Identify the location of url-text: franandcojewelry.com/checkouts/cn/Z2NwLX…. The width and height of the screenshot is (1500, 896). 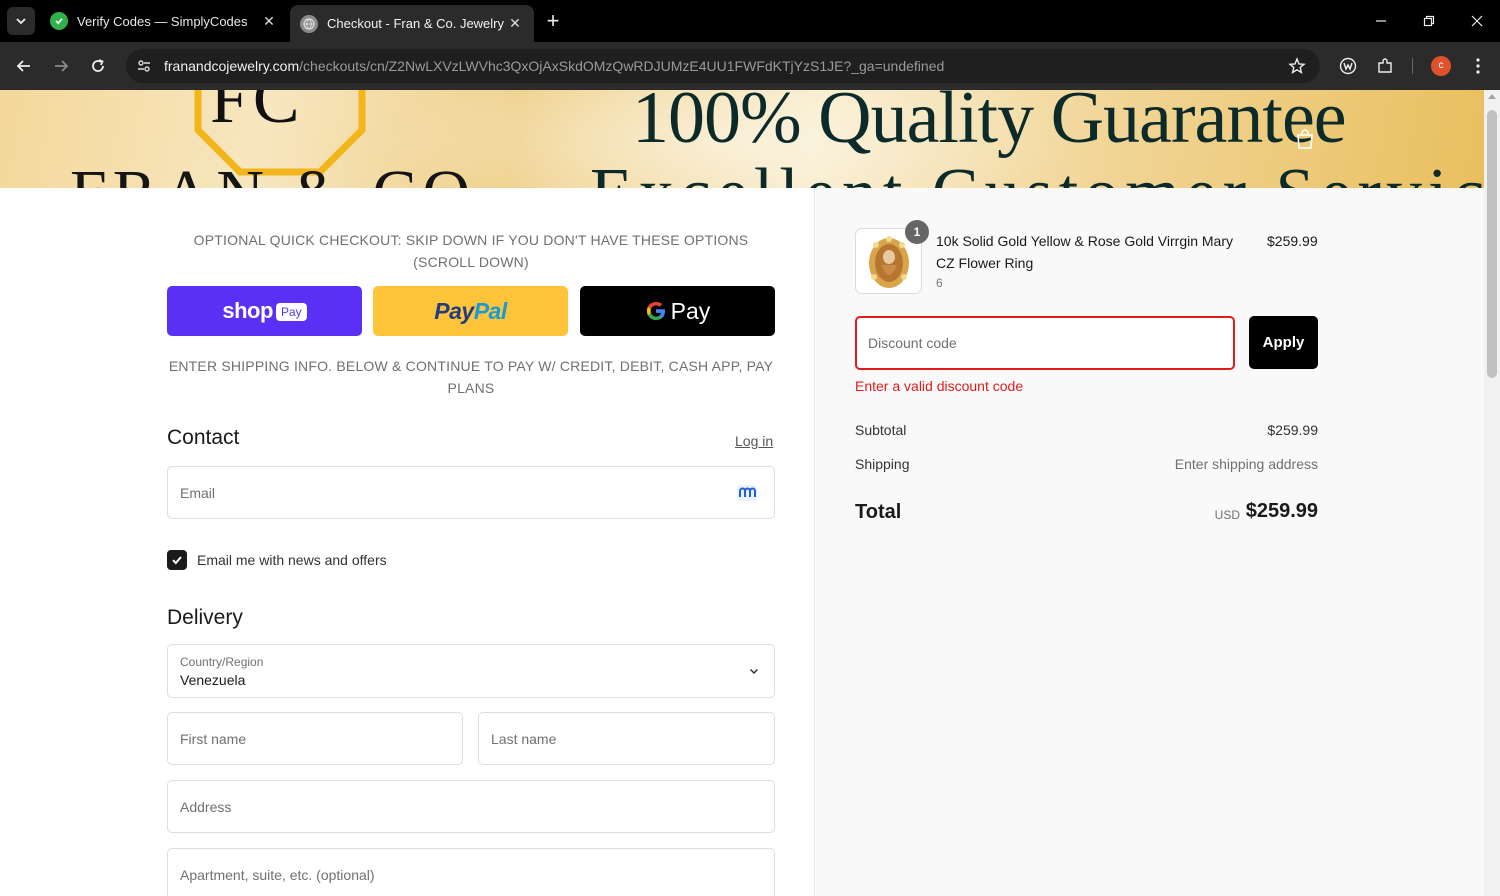
(554, 66).